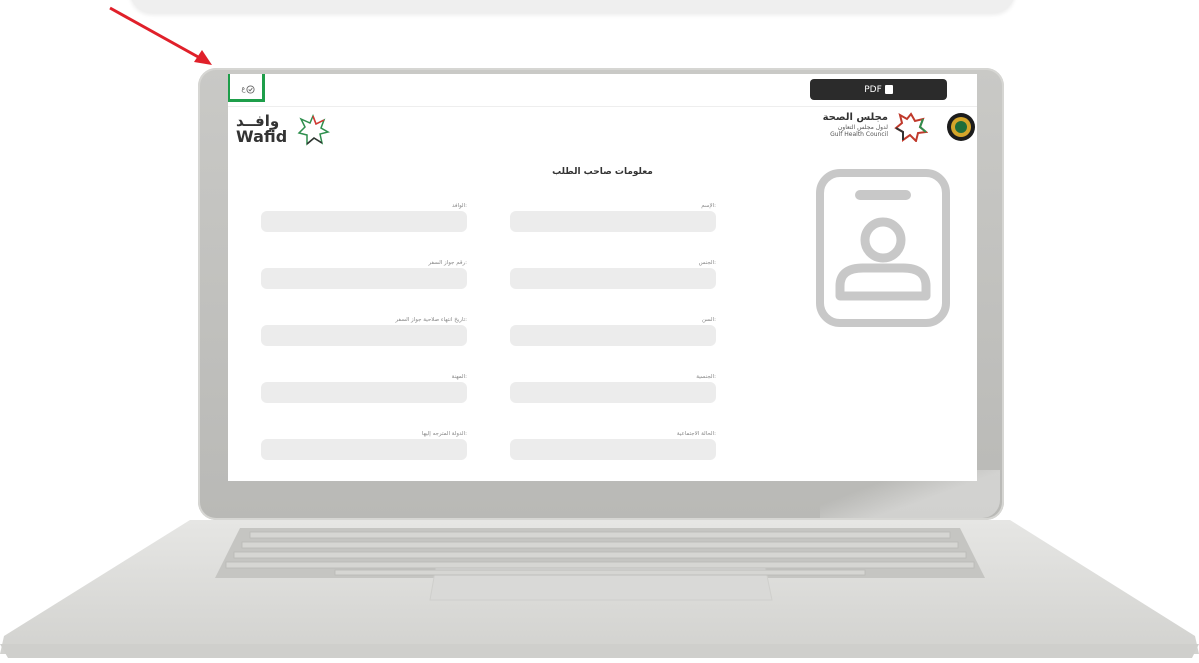 This screenshot has width=1199, height=663. I want to click on highlight-box, so click(246, 88).